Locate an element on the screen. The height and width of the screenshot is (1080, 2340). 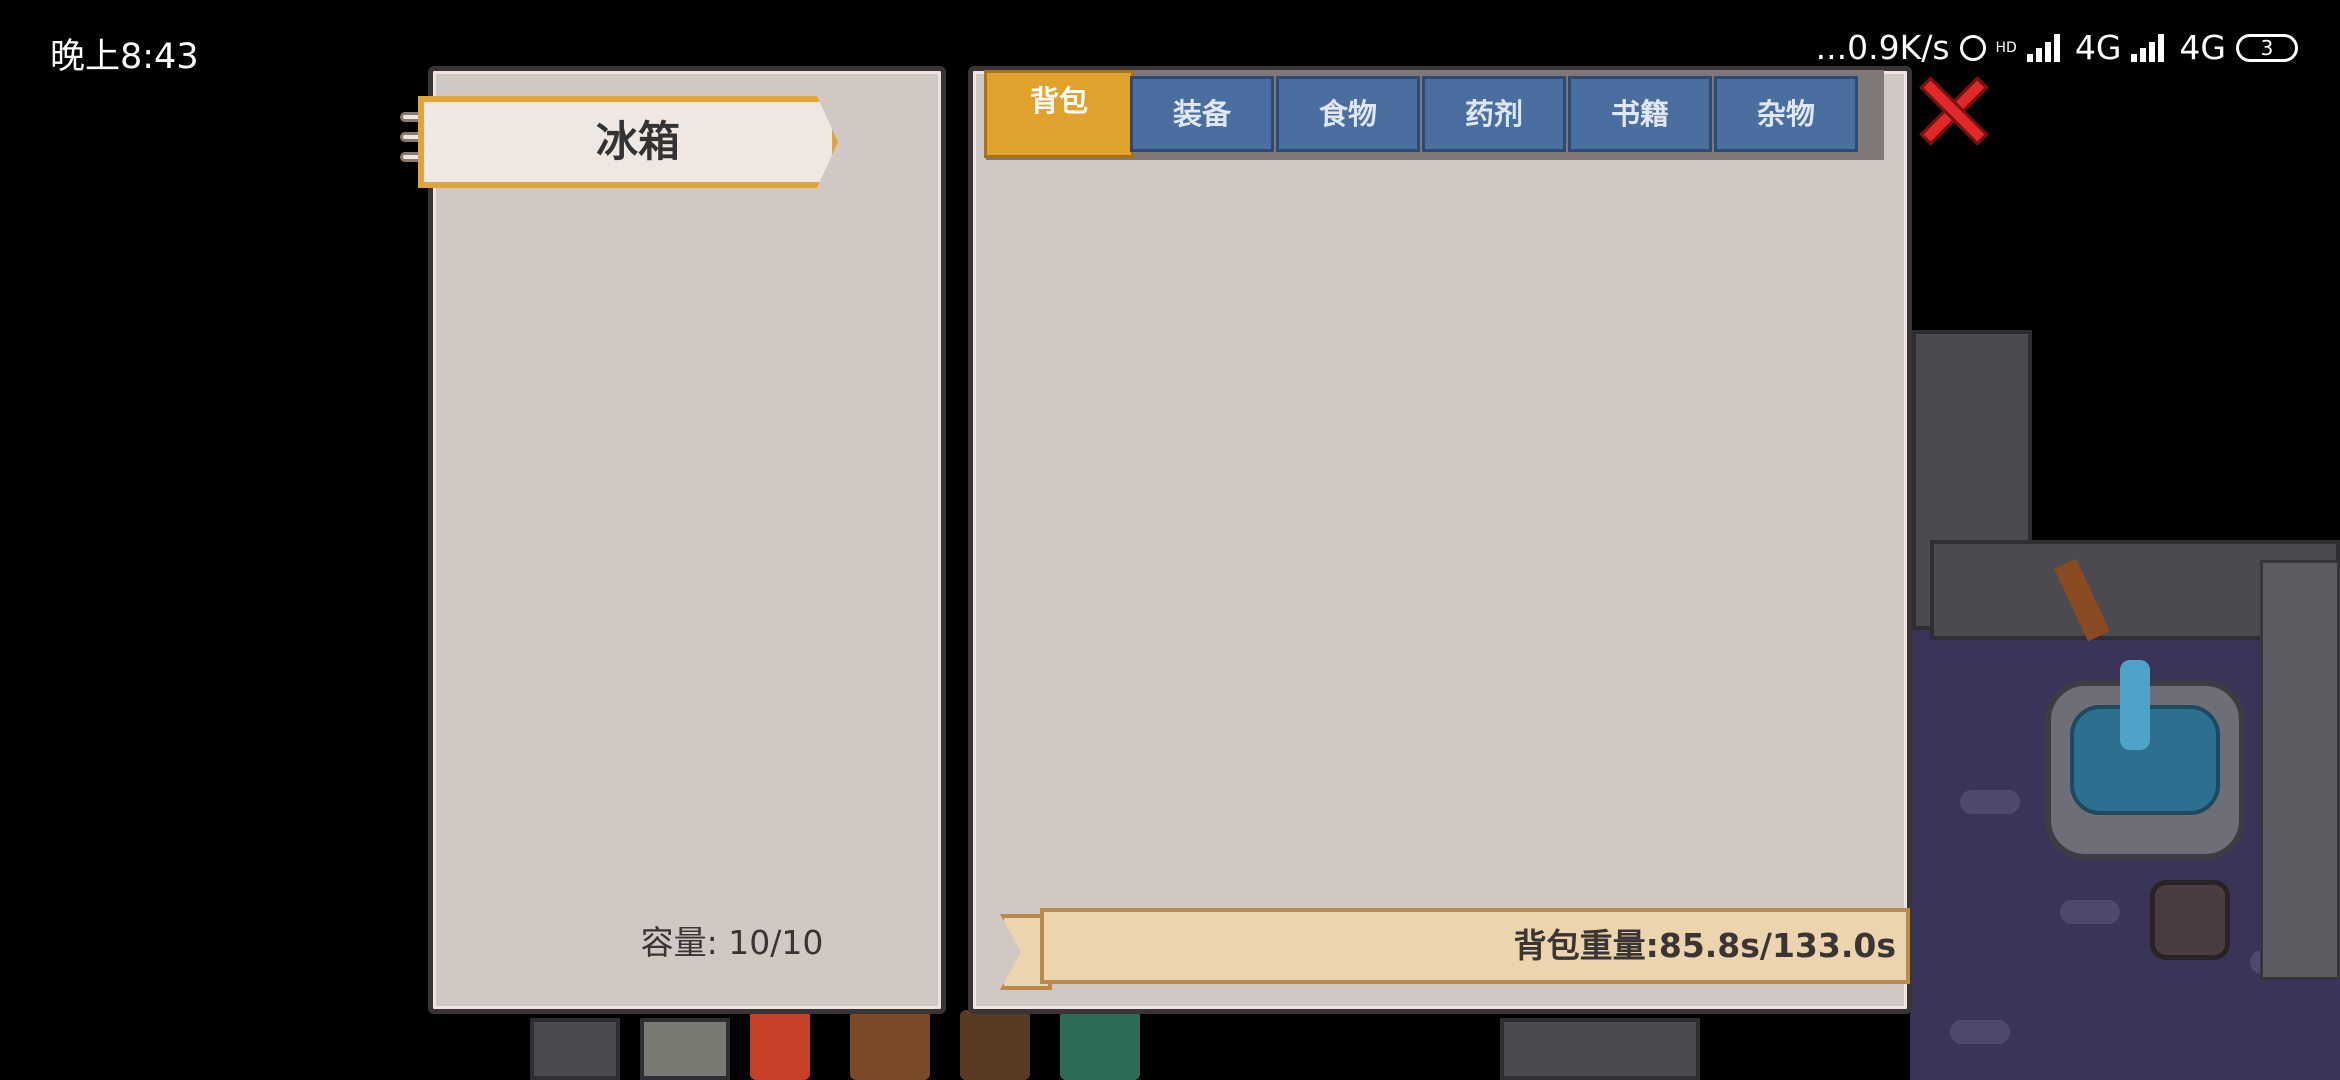
network-speed: ...0.9K/s is located at coordinates (1882, 47).